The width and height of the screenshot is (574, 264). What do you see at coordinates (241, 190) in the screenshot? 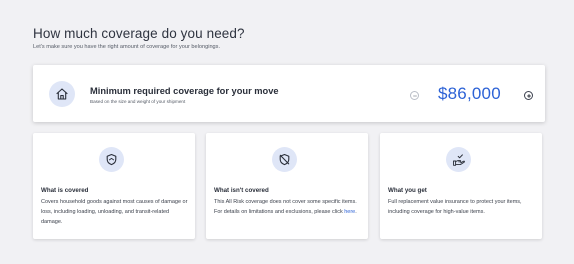
I see `card-title: What isn't covered` at bounding box center [241, 190].